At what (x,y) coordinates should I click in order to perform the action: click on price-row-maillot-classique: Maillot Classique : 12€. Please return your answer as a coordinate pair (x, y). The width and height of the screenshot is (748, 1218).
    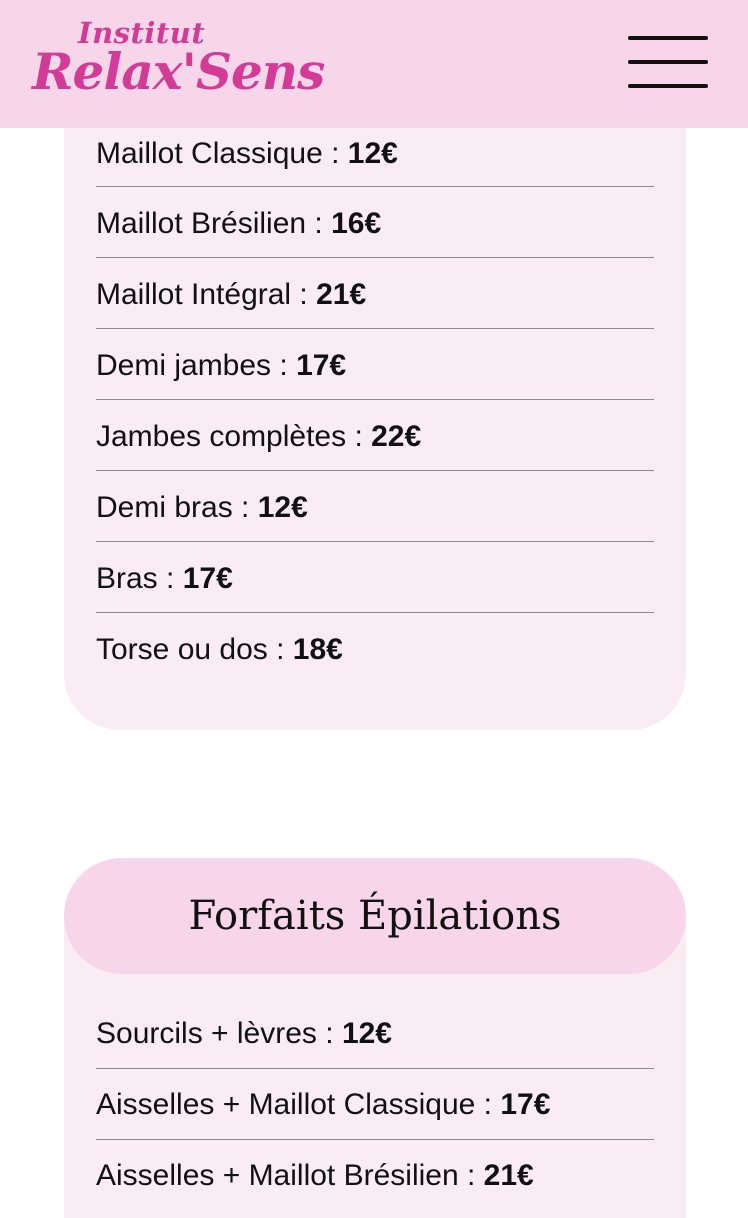
    Looking at the image, I should click on (375, 153).